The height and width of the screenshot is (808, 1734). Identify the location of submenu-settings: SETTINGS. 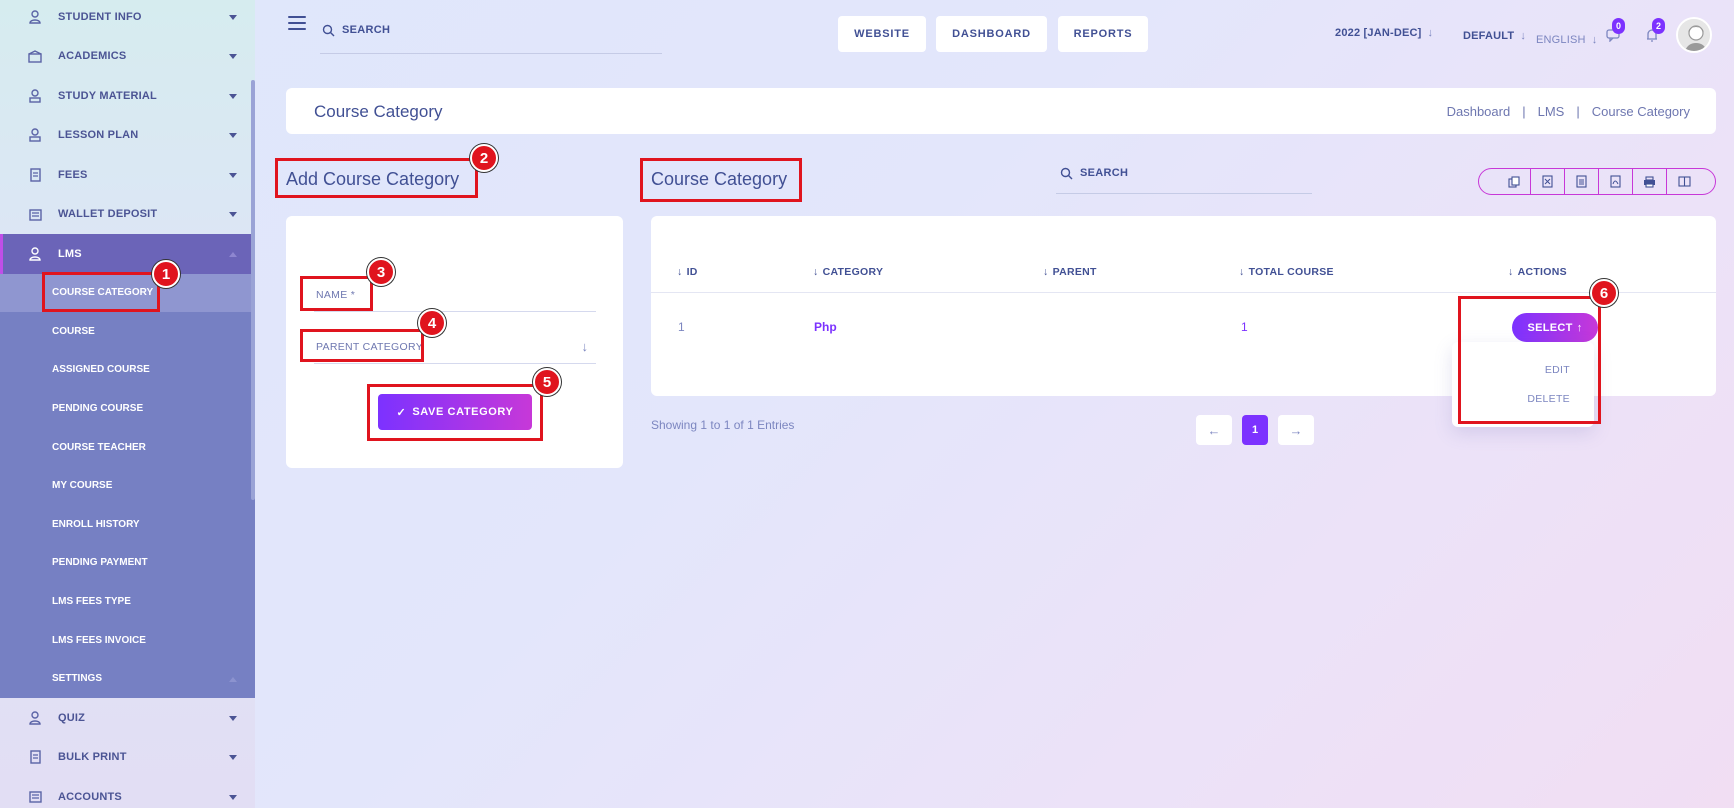
(127, 678).